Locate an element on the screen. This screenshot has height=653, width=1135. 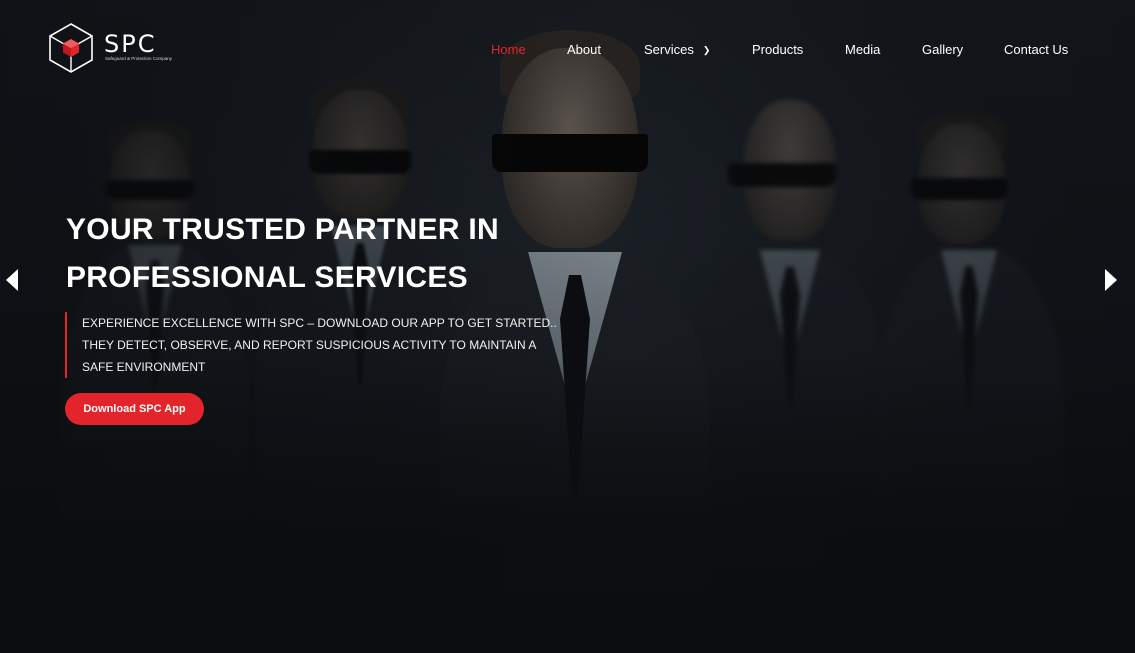
arrow-right-icon is located at coordinates (1111, 280).